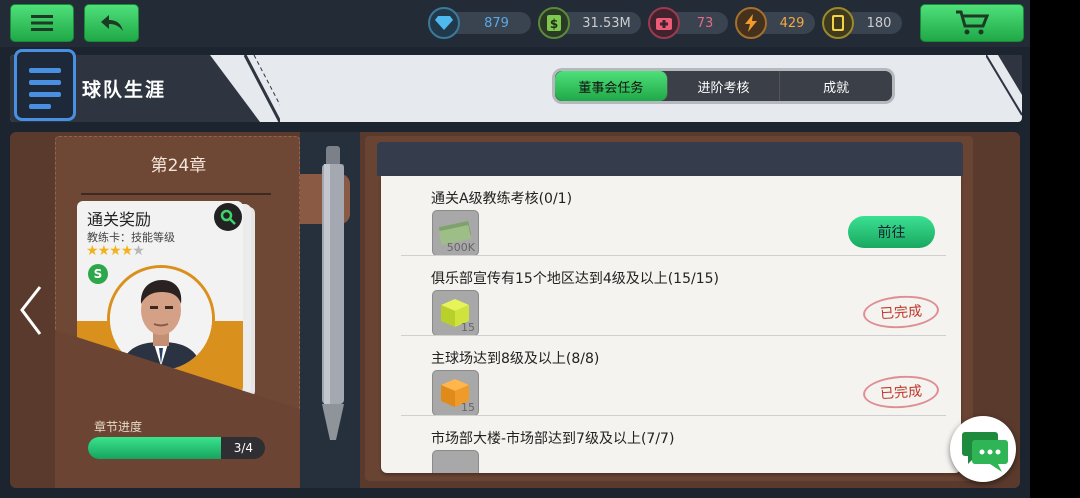 This screenshot has height=498, width=1080. I want to click on task-row: 市场部大楼-市场部达到7级及以上(7/7), so click(671, 444).